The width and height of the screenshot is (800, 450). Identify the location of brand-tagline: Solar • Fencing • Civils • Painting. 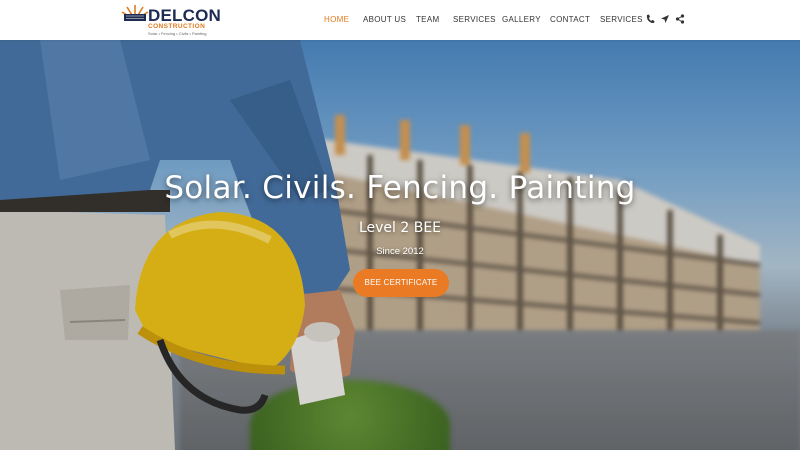
(177, 33).